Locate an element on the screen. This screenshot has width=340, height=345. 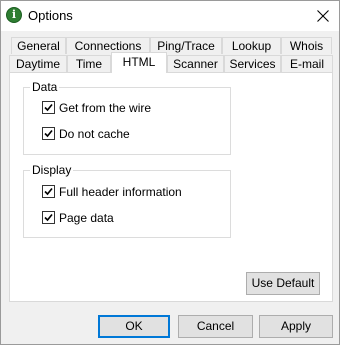
data-group-label: Data is located at coordinates (45, 87).